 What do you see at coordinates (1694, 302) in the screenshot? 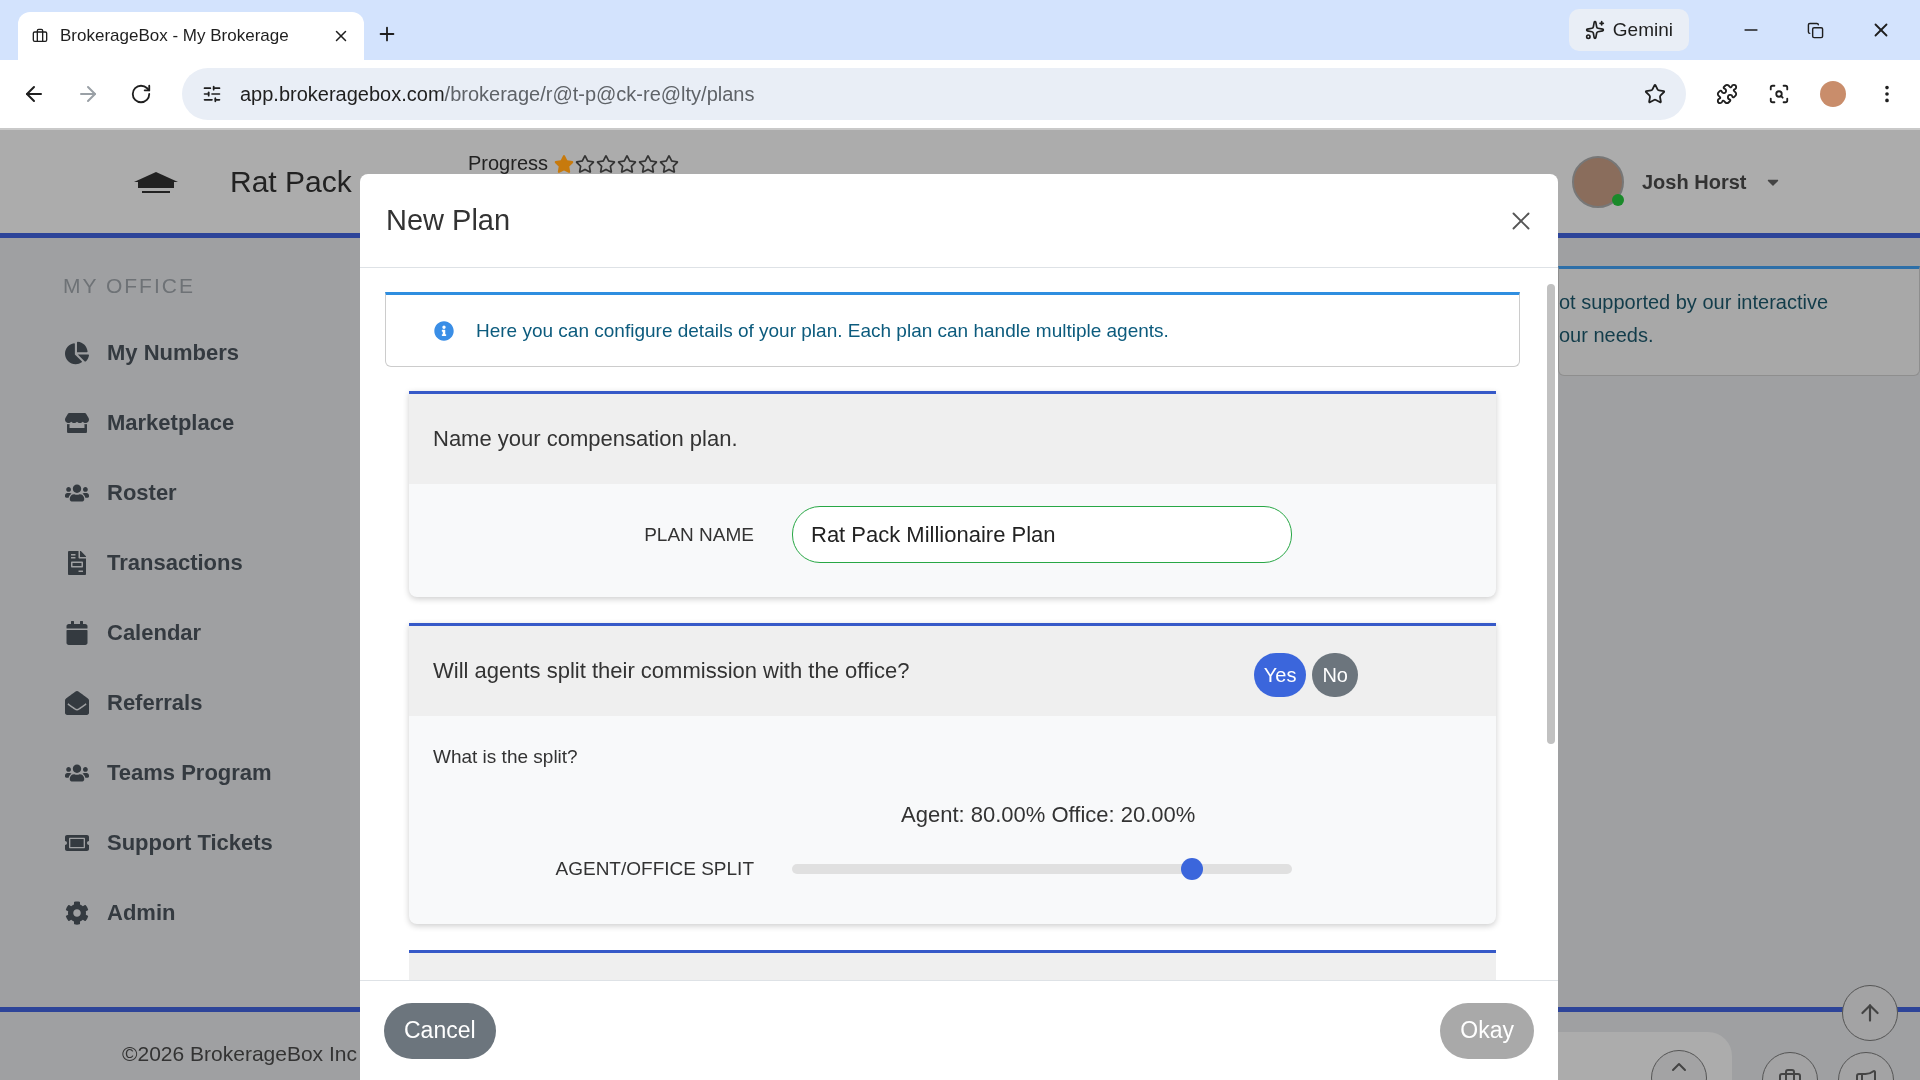
I see `notice-text: ot supported by our interactive` at bounding box center [1694, 302].